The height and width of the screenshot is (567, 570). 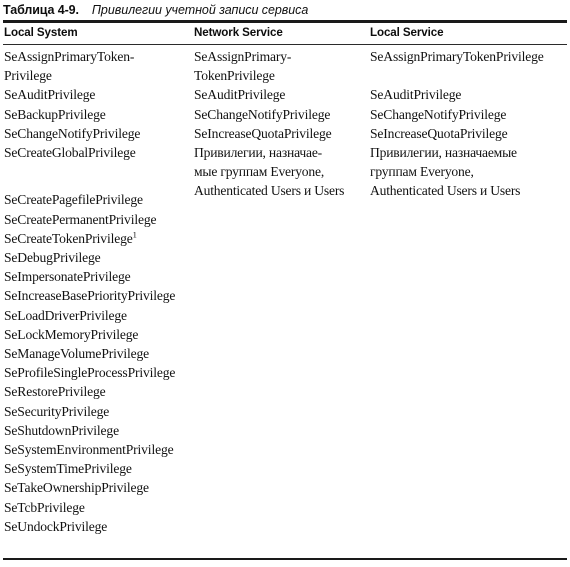 I want to click on footnote-marker: 1, so click(x=134, y=234).